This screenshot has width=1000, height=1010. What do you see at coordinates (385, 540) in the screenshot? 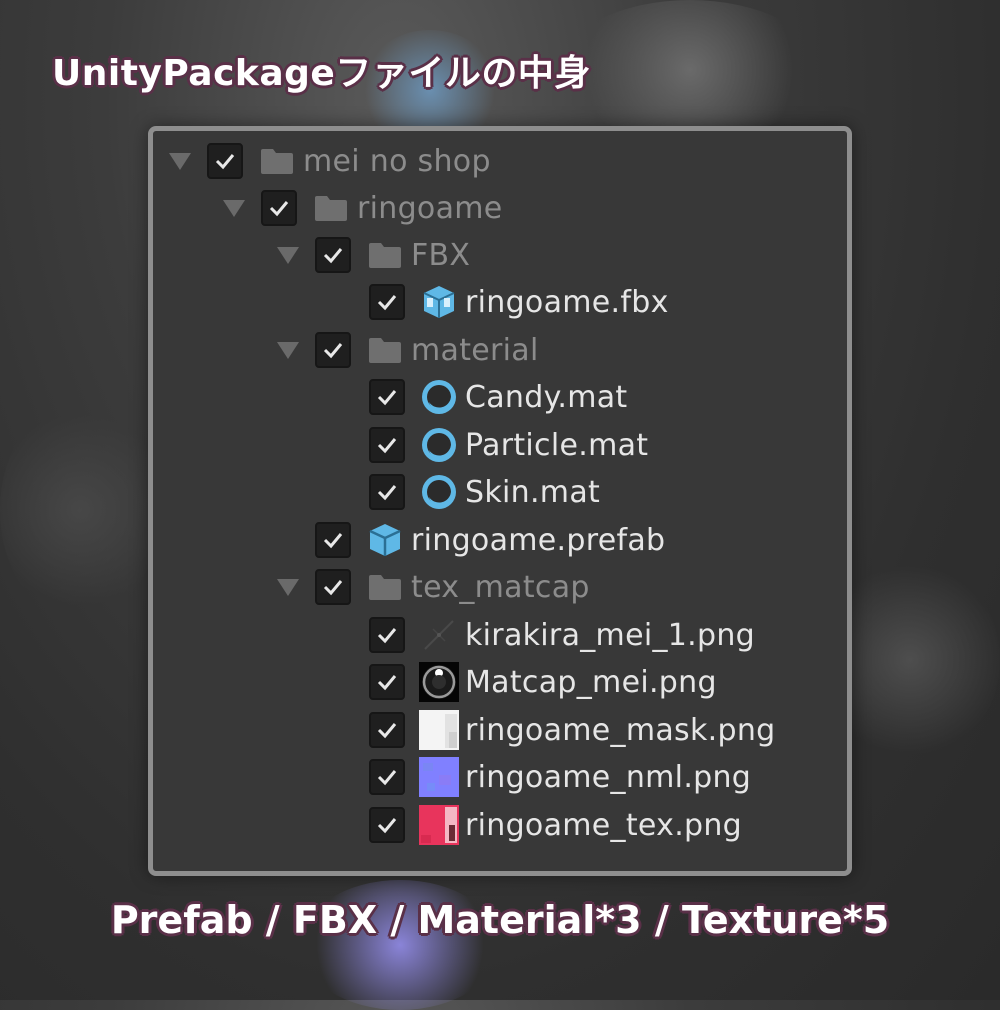
I see `prefab-icon` at bounding box center [385, 540].